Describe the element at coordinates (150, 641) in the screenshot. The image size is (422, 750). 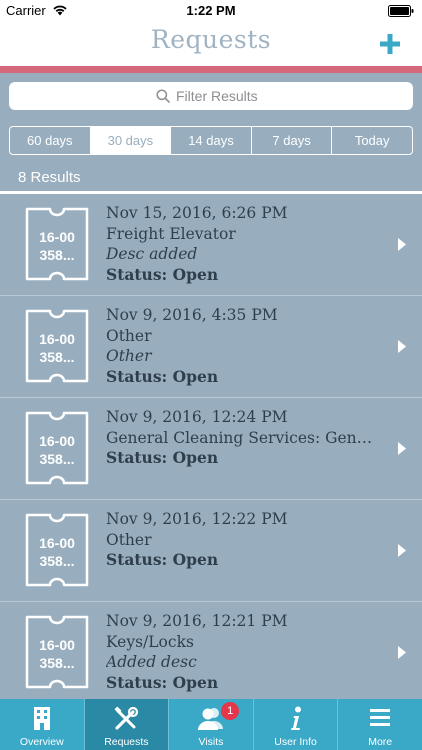
I see `request-type: Keys/Locks` at that location.